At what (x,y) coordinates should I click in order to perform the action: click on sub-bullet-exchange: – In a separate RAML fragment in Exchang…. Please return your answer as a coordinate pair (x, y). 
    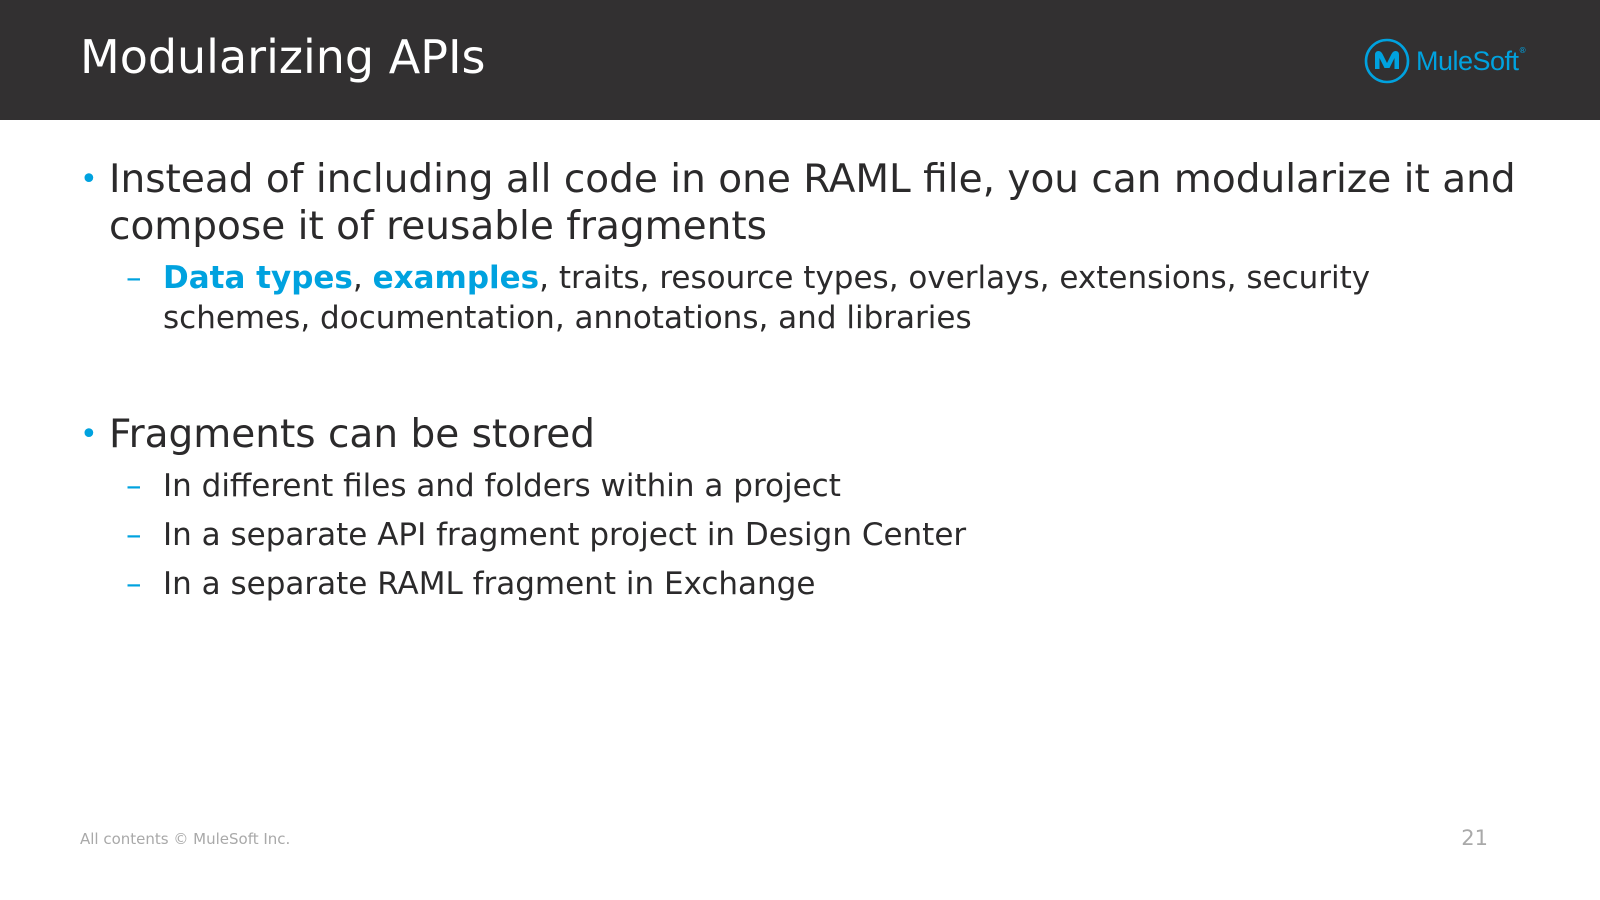
    Looking at the image, I should click on (800, 584).